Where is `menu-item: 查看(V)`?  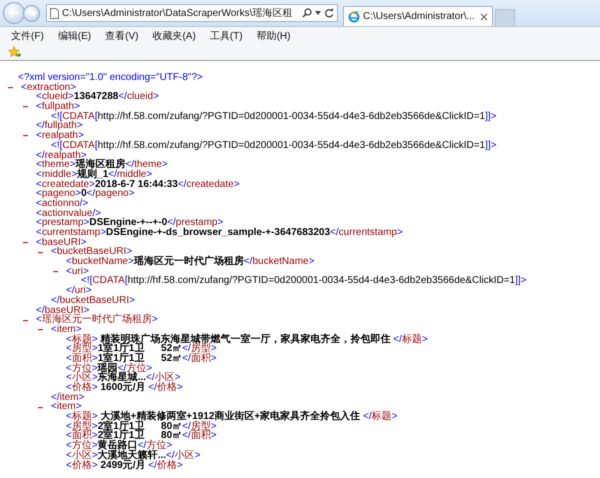
menu-item: 查看(V) is located at coordinates (121, 35).